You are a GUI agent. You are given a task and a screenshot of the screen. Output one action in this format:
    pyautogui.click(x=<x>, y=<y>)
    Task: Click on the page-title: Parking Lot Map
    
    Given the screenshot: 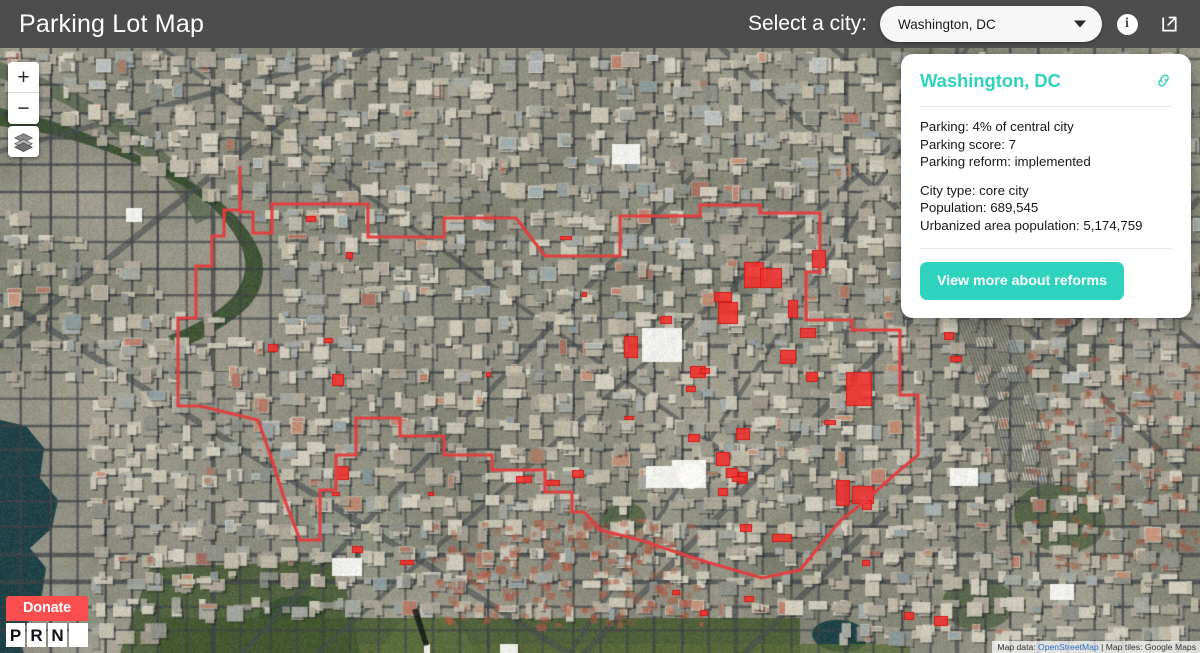 What is the action you would take?
    pyautogui.click(x=112, y=23)
    